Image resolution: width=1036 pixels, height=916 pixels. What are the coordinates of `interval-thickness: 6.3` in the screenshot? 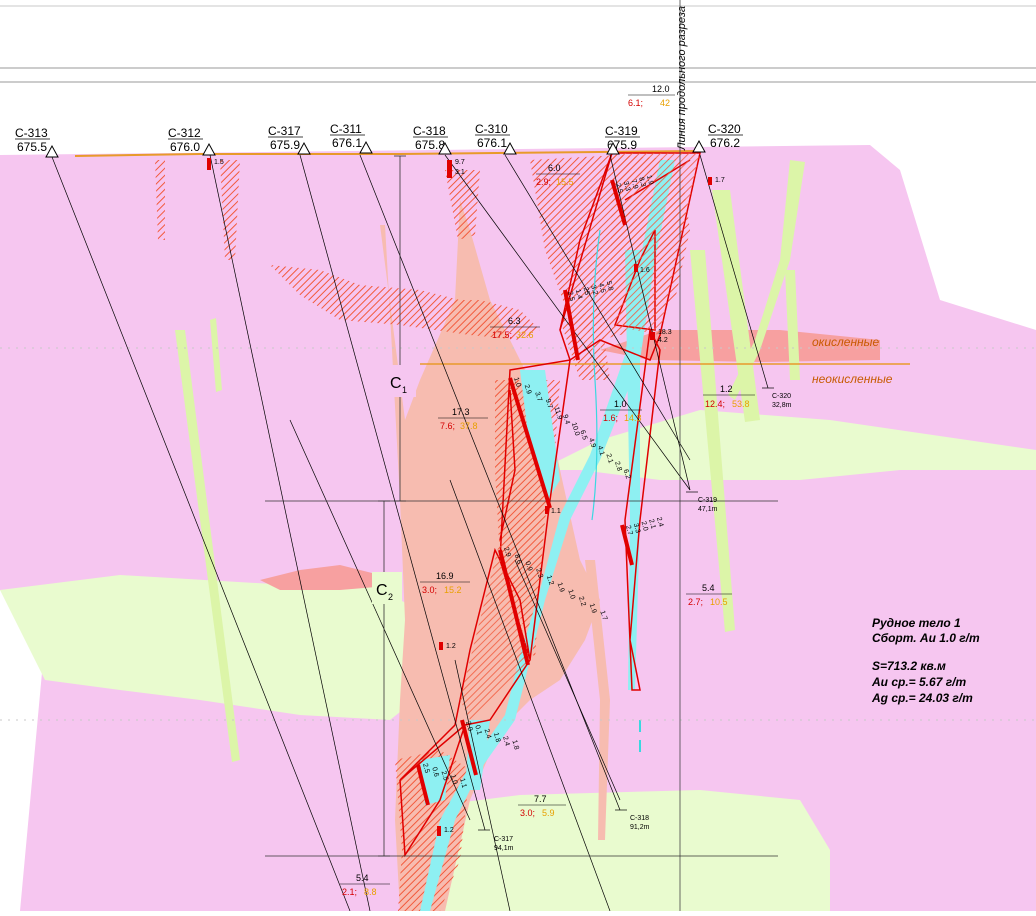 It's located at (514, 321).